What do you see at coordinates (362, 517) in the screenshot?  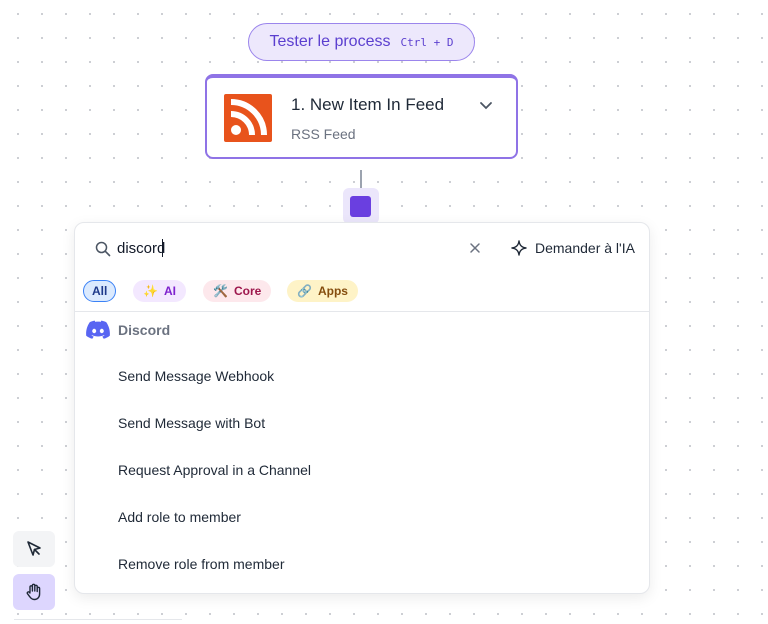 I see `list-item: Add role to member` at bounding box center [362, 517].